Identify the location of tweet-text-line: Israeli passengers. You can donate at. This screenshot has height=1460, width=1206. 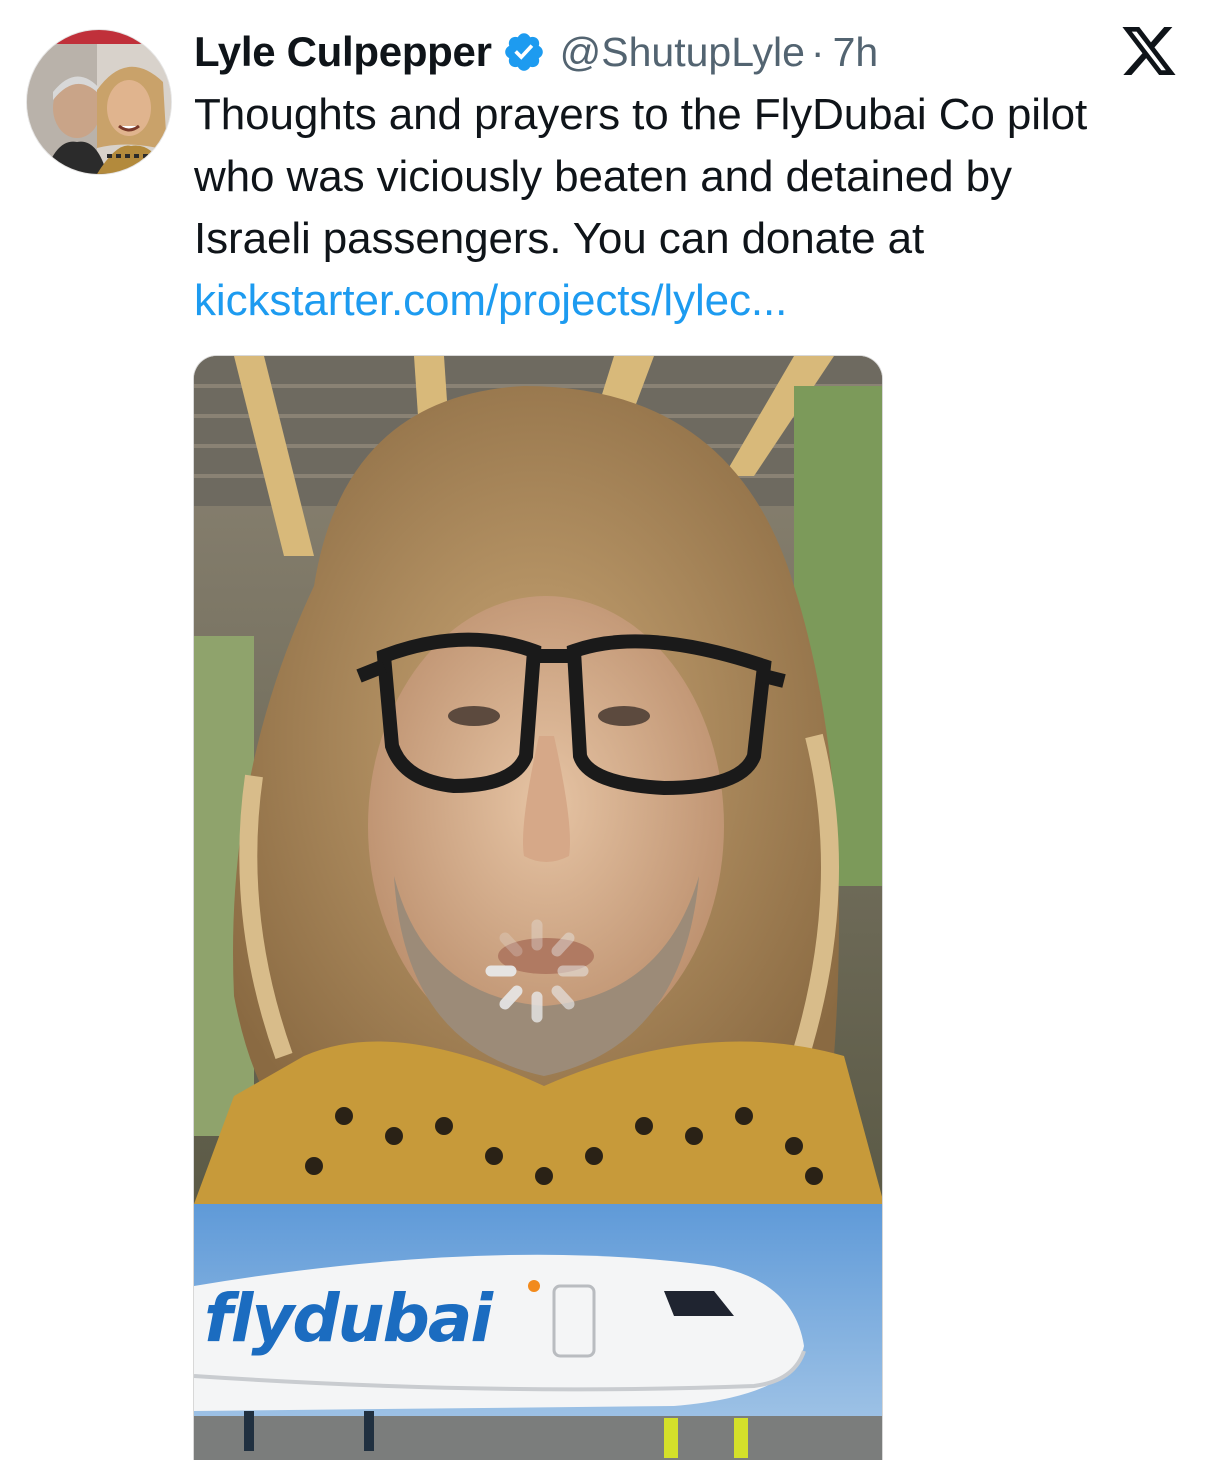
(559, 238).